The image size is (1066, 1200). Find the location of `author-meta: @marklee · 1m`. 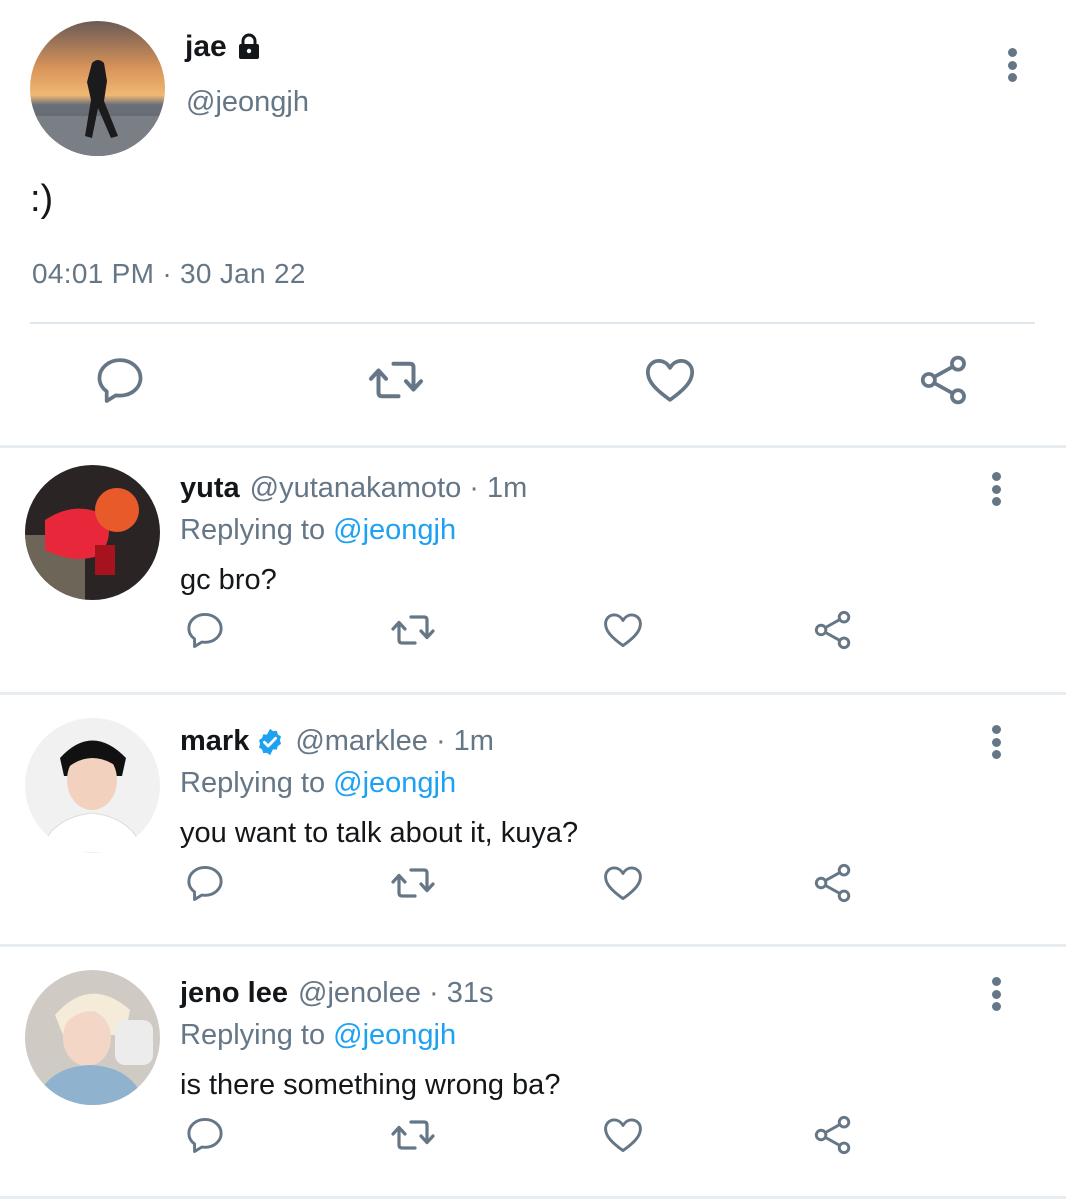

author-meta: @marklee · 1m is located at coordinates (394, 741).